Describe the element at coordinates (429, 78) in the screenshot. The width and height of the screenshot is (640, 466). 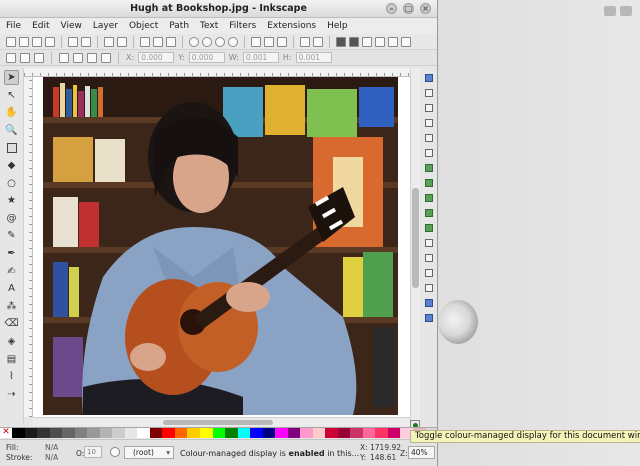
I see `snap-enable-icon` at that location.